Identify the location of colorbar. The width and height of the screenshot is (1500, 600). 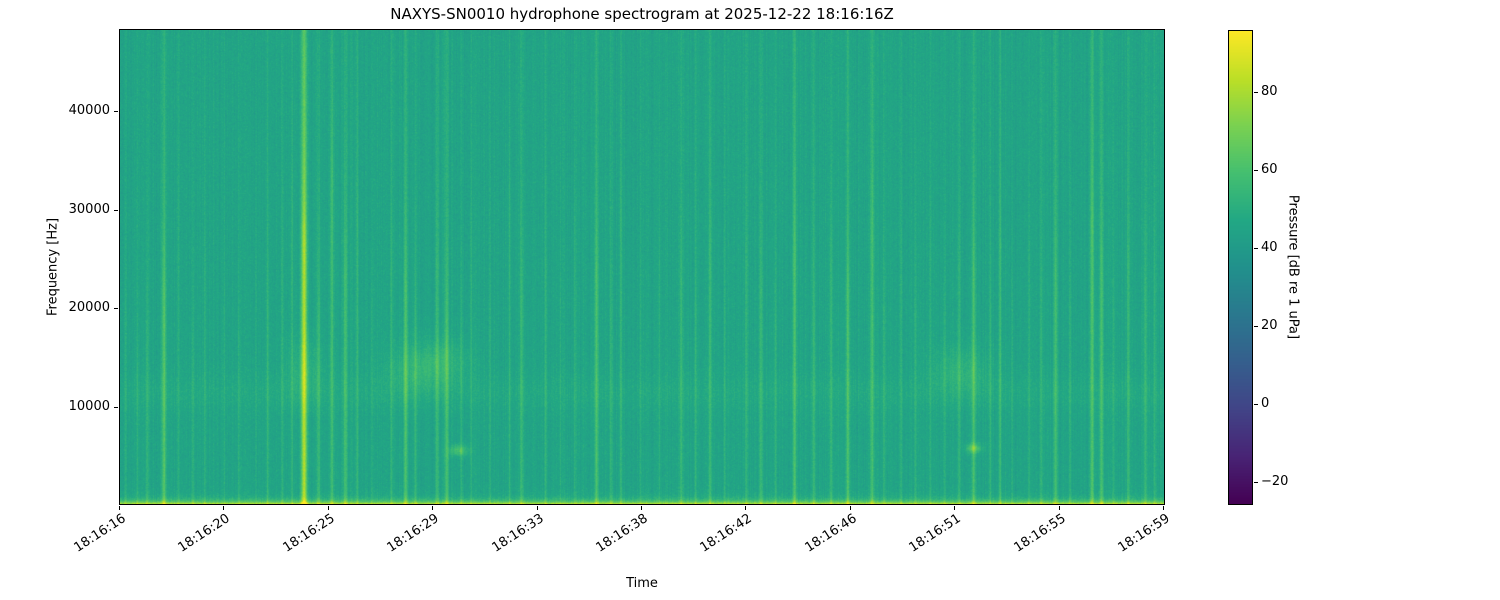
(1240, 267).